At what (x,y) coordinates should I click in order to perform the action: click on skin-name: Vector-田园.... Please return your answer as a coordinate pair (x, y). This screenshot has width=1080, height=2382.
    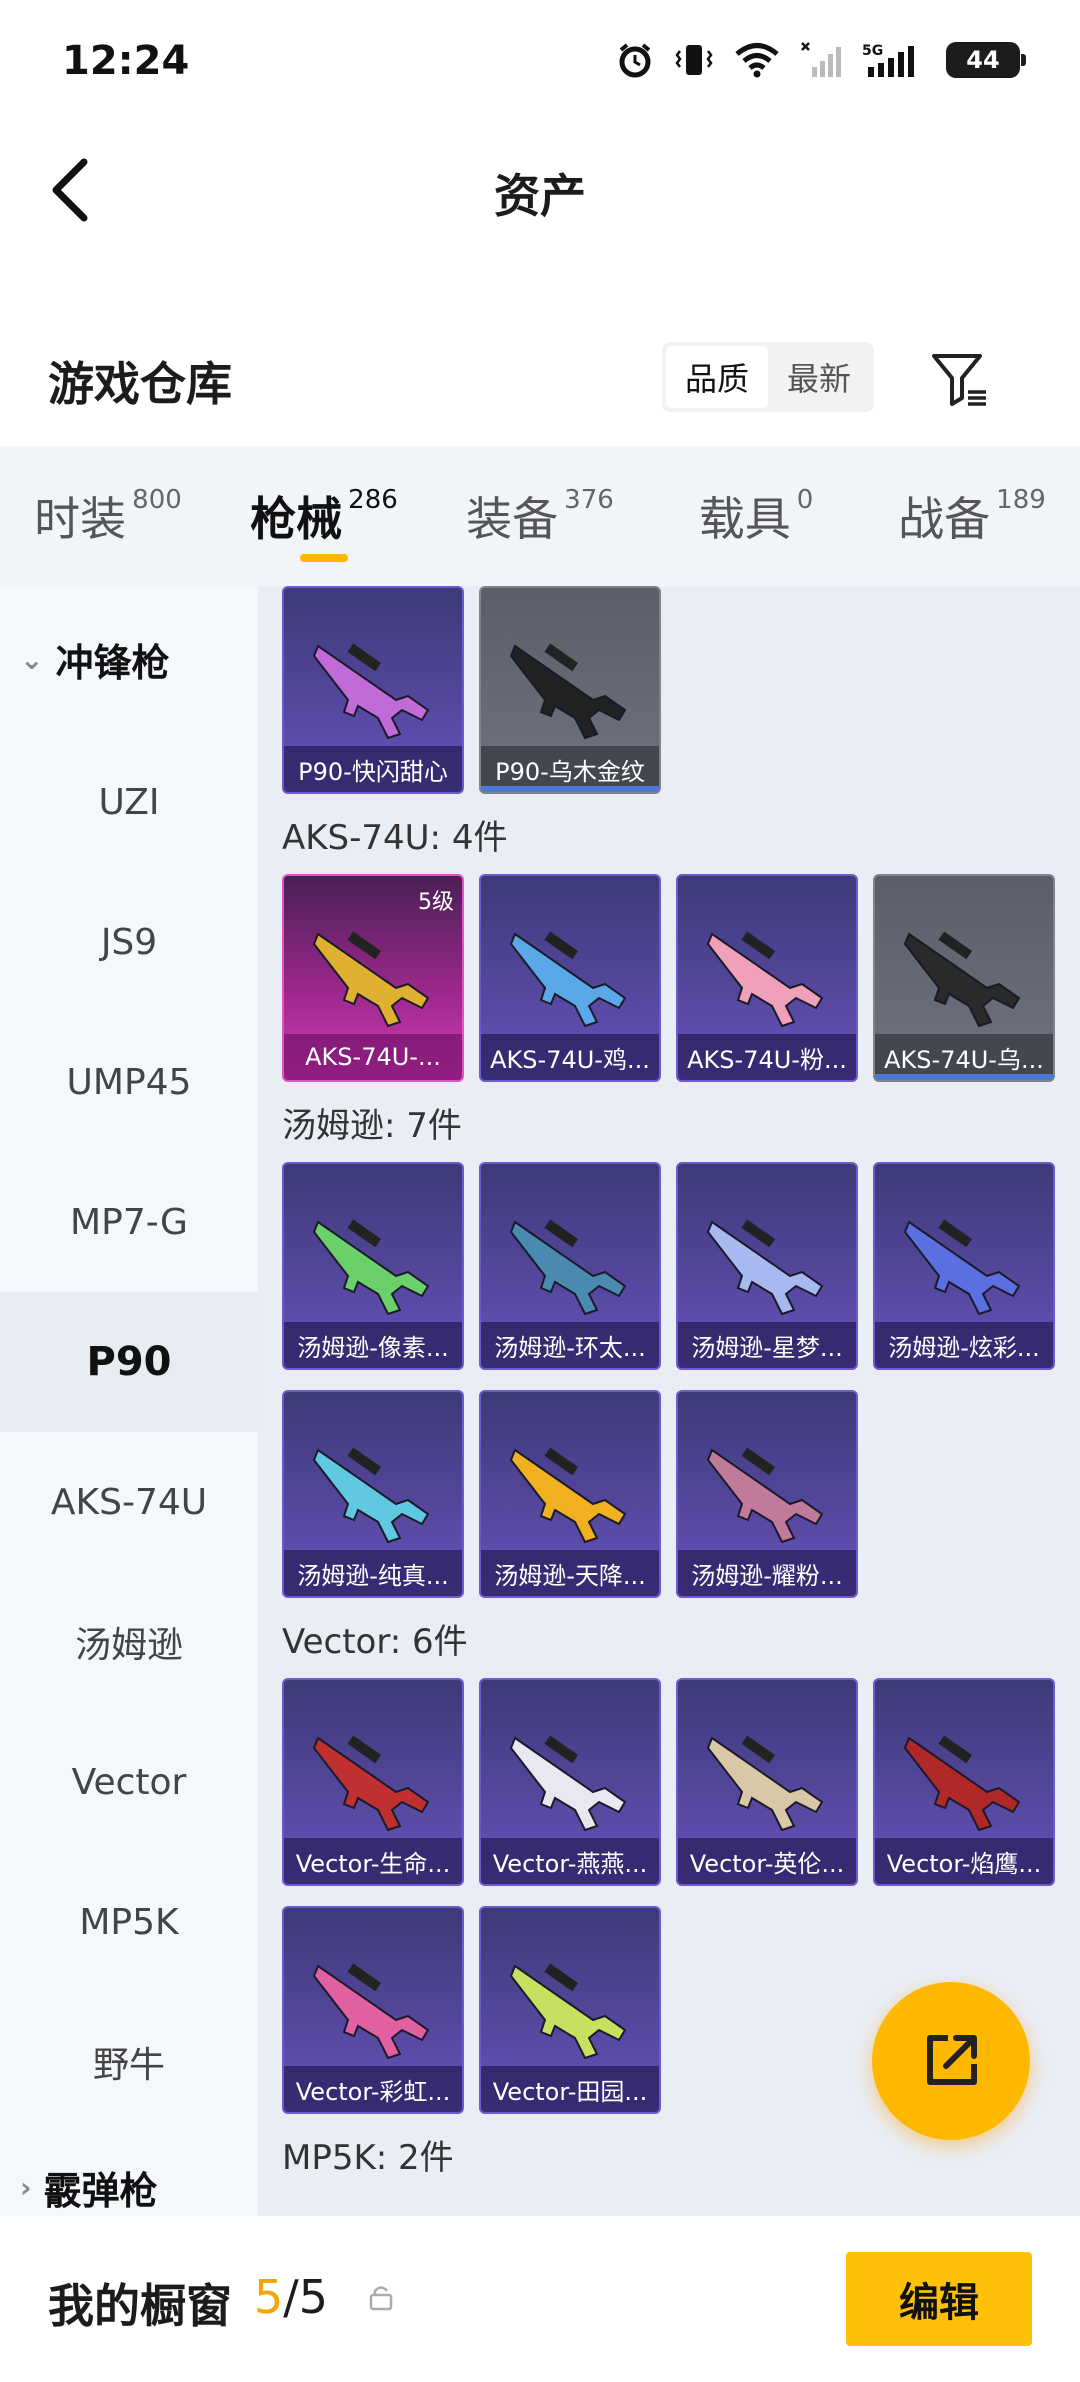
    Looking at the image, I should click on (570, 2089).